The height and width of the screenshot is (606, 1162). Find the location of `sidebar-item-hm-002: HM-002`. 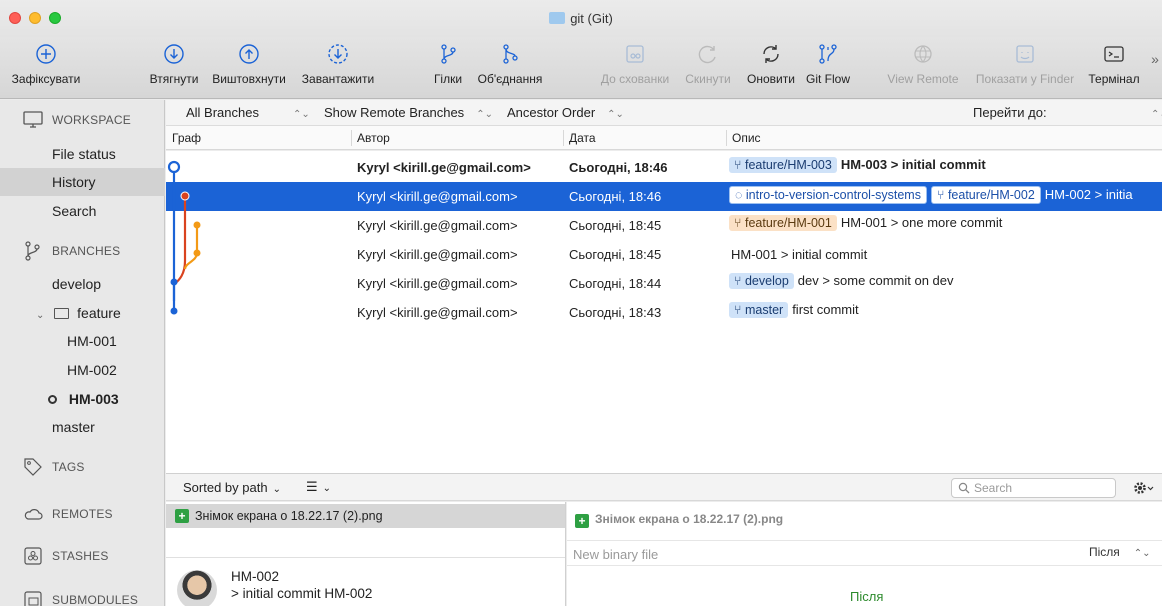

sidebar-item-hm-002: HM-002 is located at coordinates (82, 370).